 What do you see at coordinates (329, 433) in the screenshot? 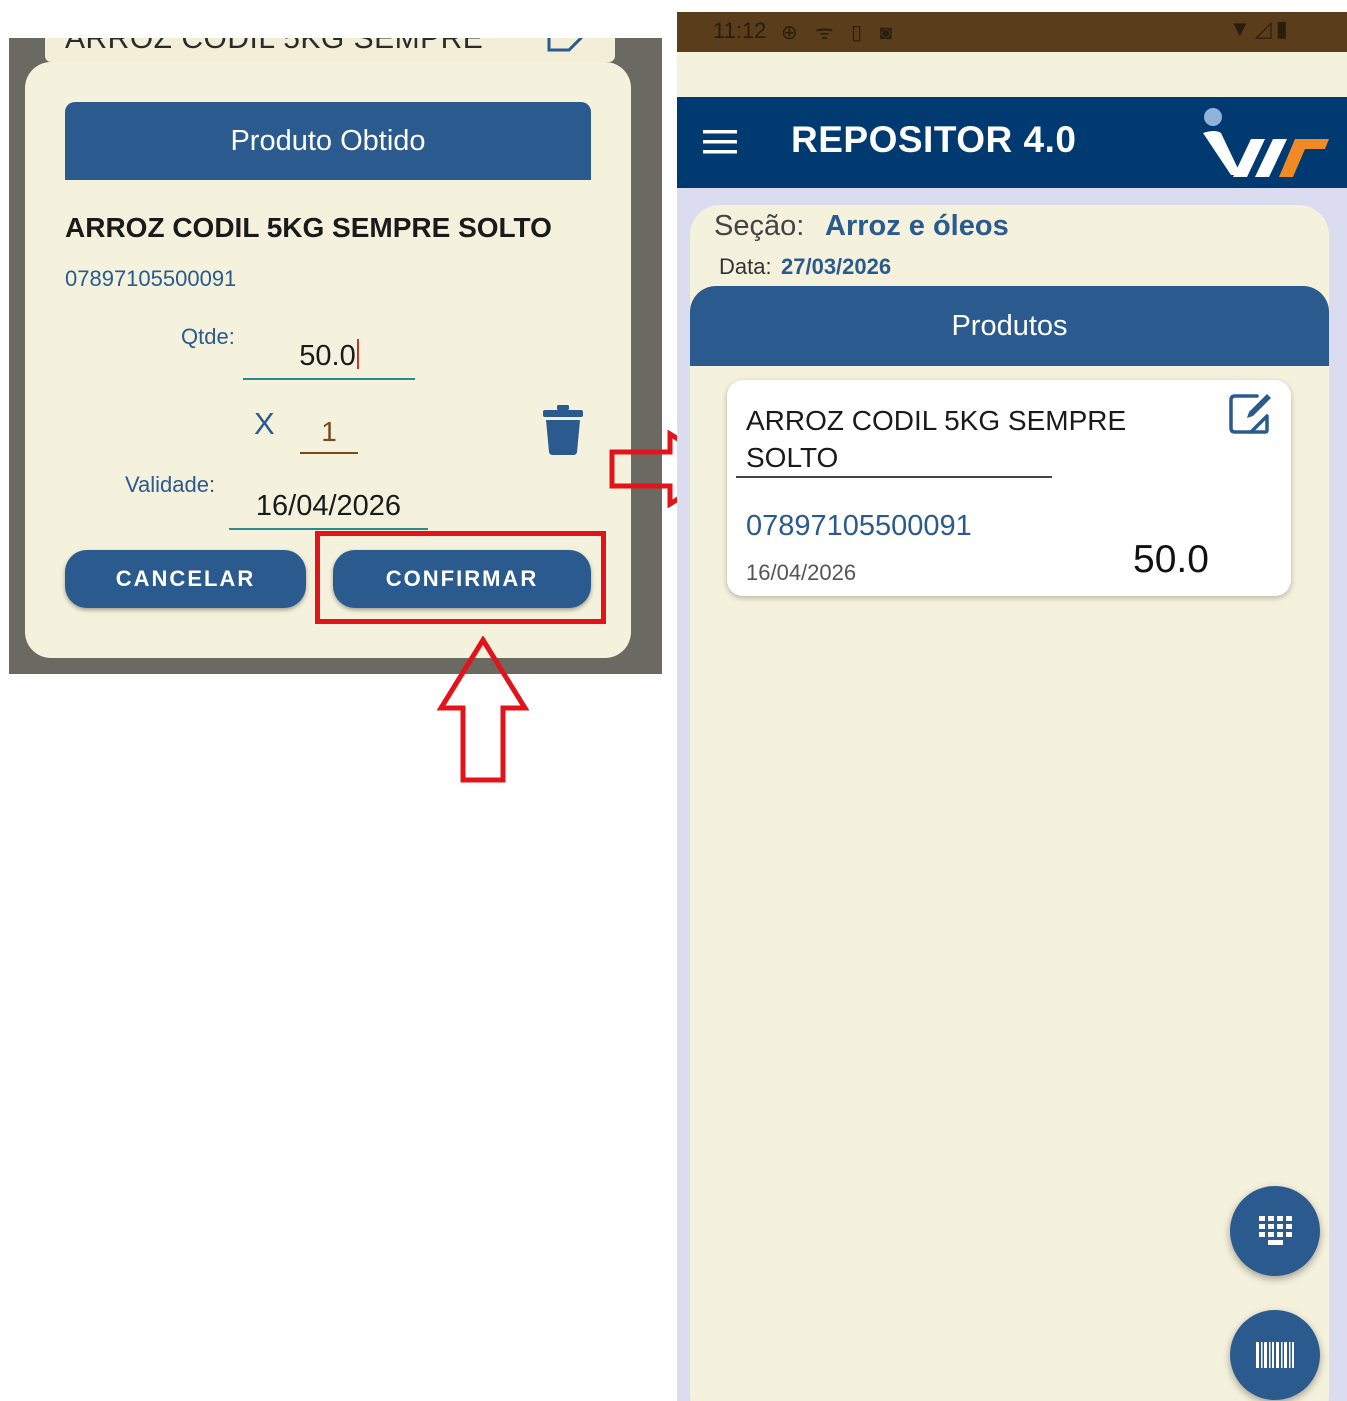
I see `multiplier-input: 1` at bounding box center [329, 433].